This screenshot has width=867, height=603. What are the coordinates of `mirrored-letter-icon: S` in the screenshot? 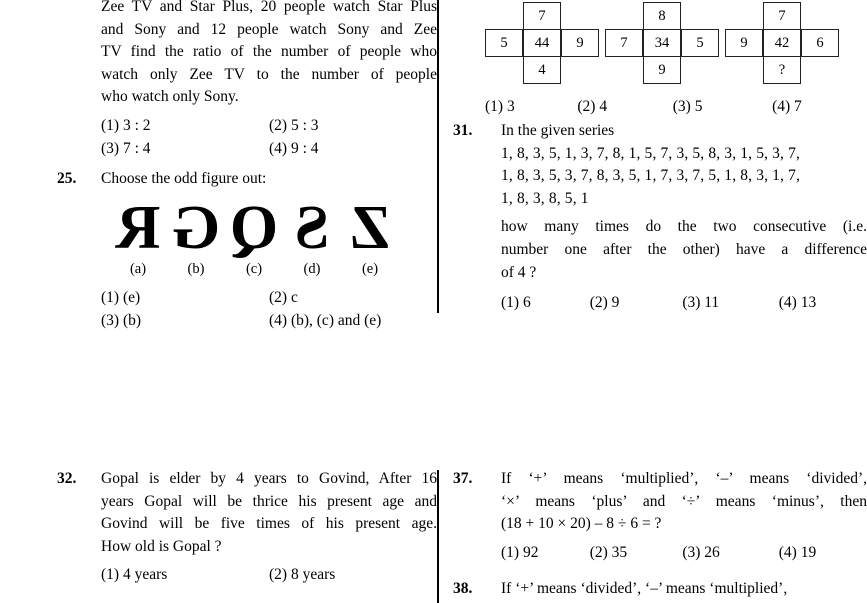 It's located at (312, 227).